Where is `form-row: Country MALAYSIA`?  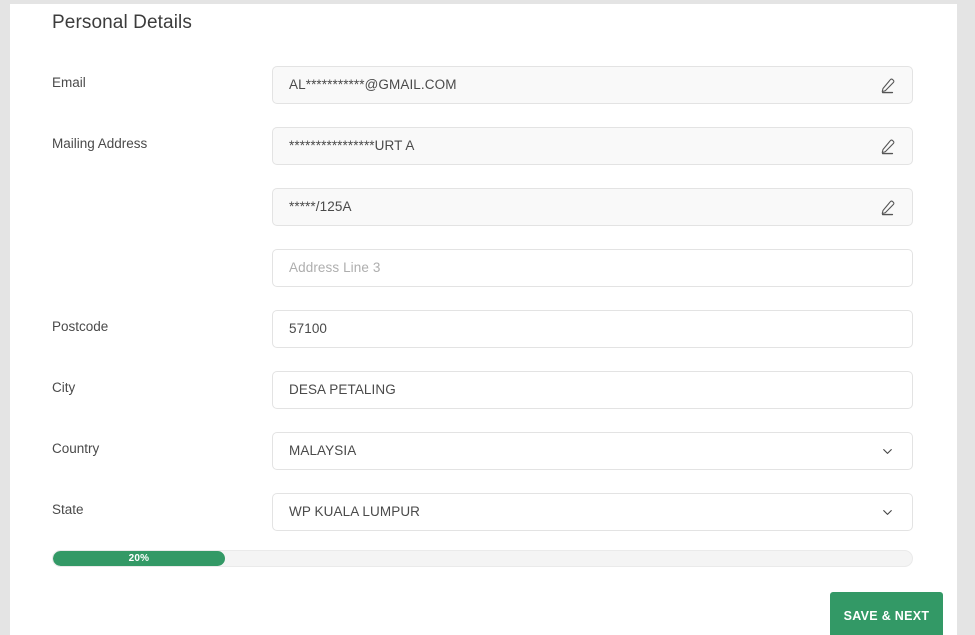
form-row: Country MALAYSIA is located at coordinates (483, 451).